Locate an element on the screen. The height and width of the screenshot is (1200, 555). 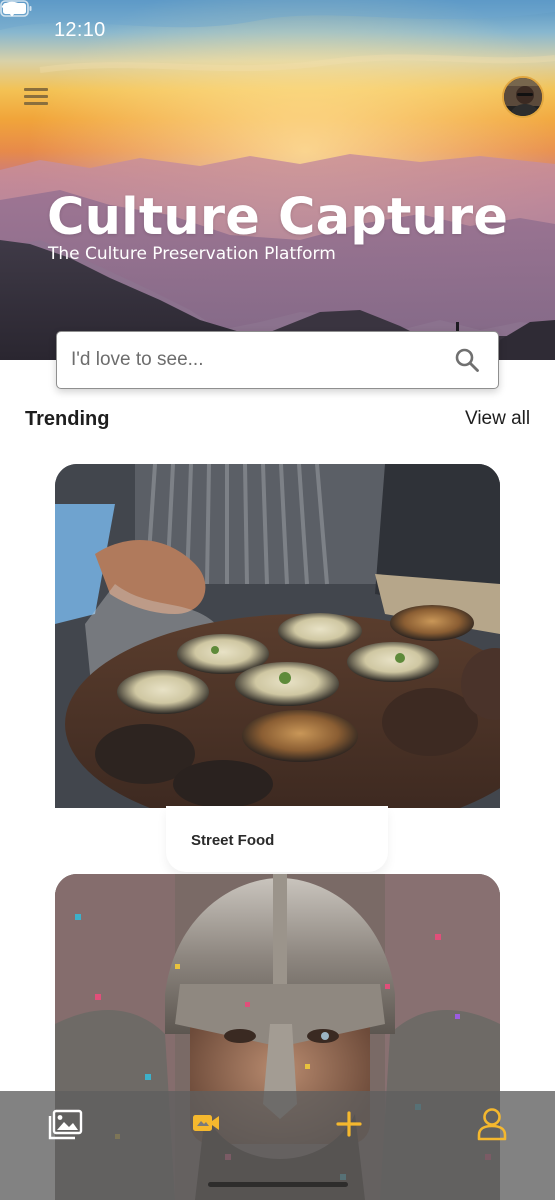
plus-icon is located at coordinates (349, 1124).